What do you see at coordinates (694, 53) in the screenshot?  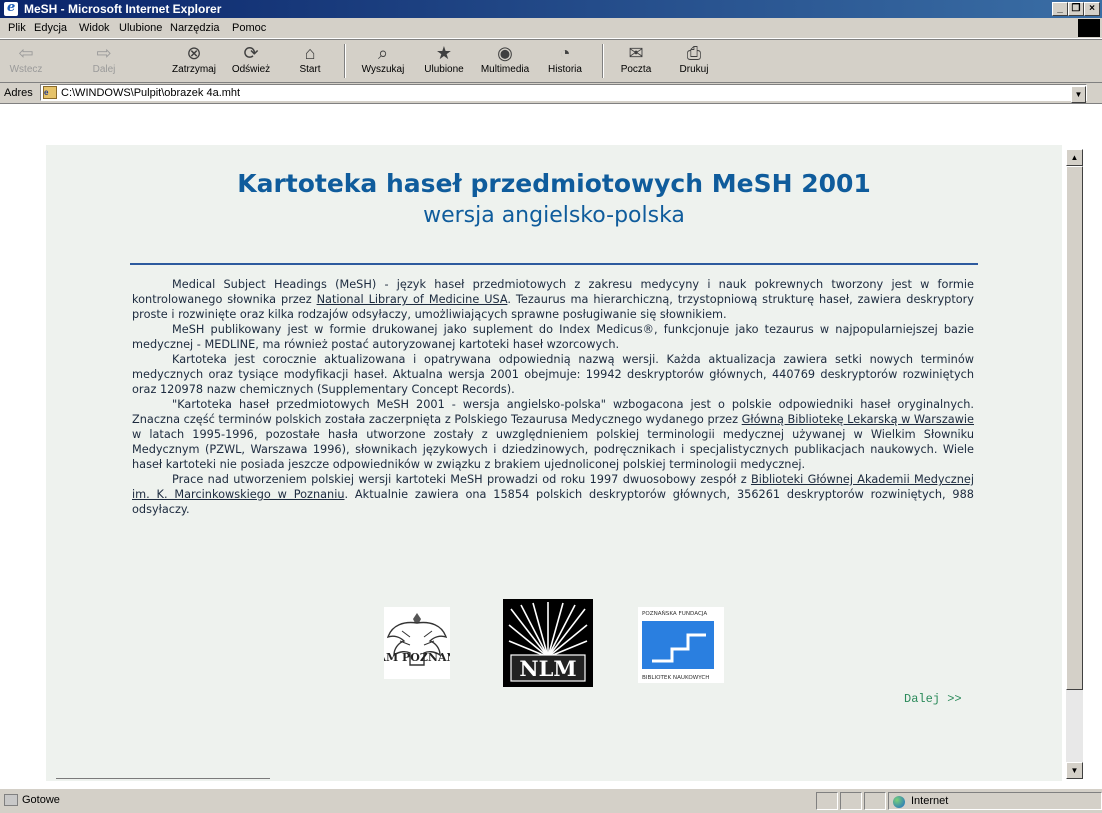 I see `printer-icon: ⎙` at bounding box center [694, 53].